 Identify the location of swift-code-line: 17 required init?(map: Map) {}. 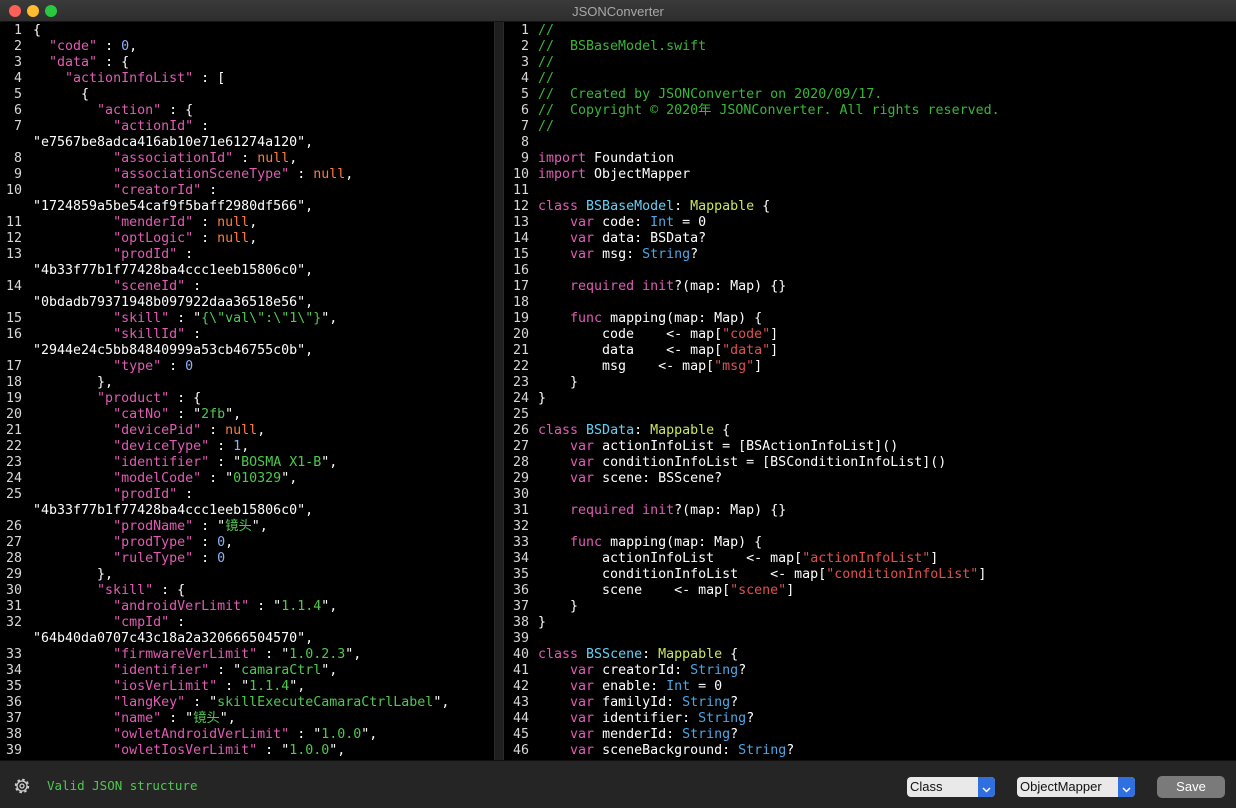
(870, 287).